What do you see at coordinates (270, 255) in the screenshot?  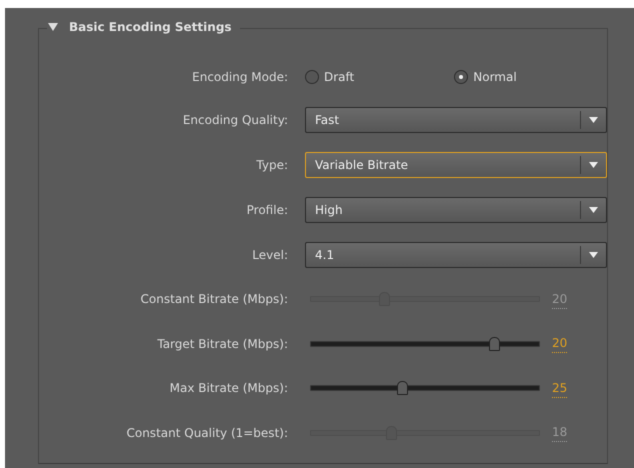 I see `field-label: Level:` at bounding box center [270, 255].